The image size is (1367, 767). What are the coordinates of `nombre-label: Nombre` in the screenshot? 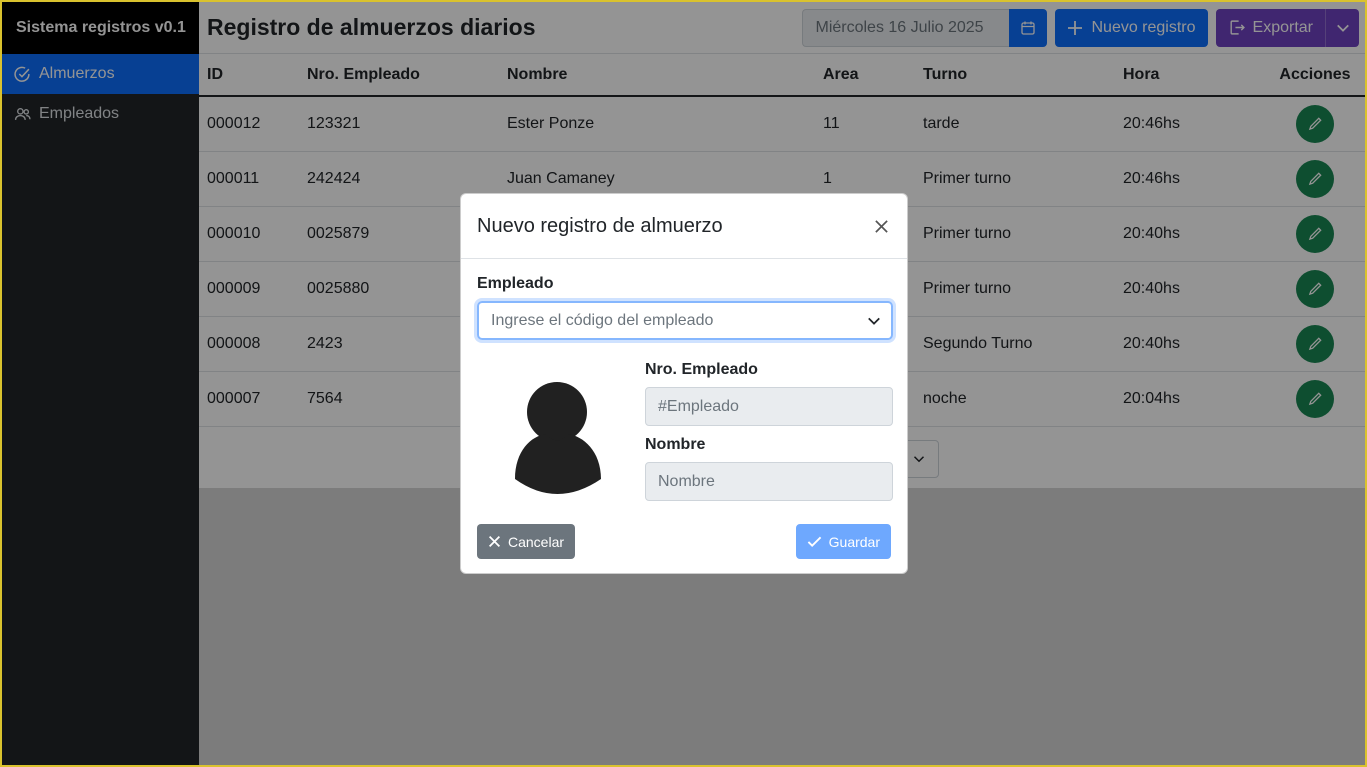 It's located at (675, 444).